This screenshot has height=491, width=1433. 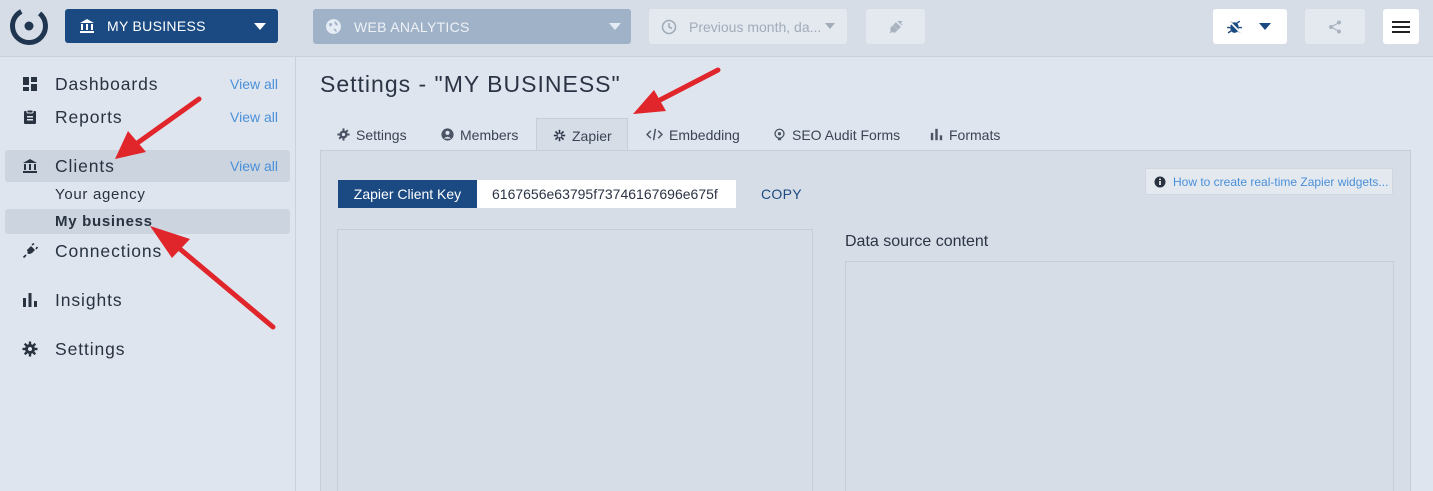 What do you see at coordinates (592, 135) in the screenshot?
I see `tab-label: Zapier` at bounding box center [592, 135].